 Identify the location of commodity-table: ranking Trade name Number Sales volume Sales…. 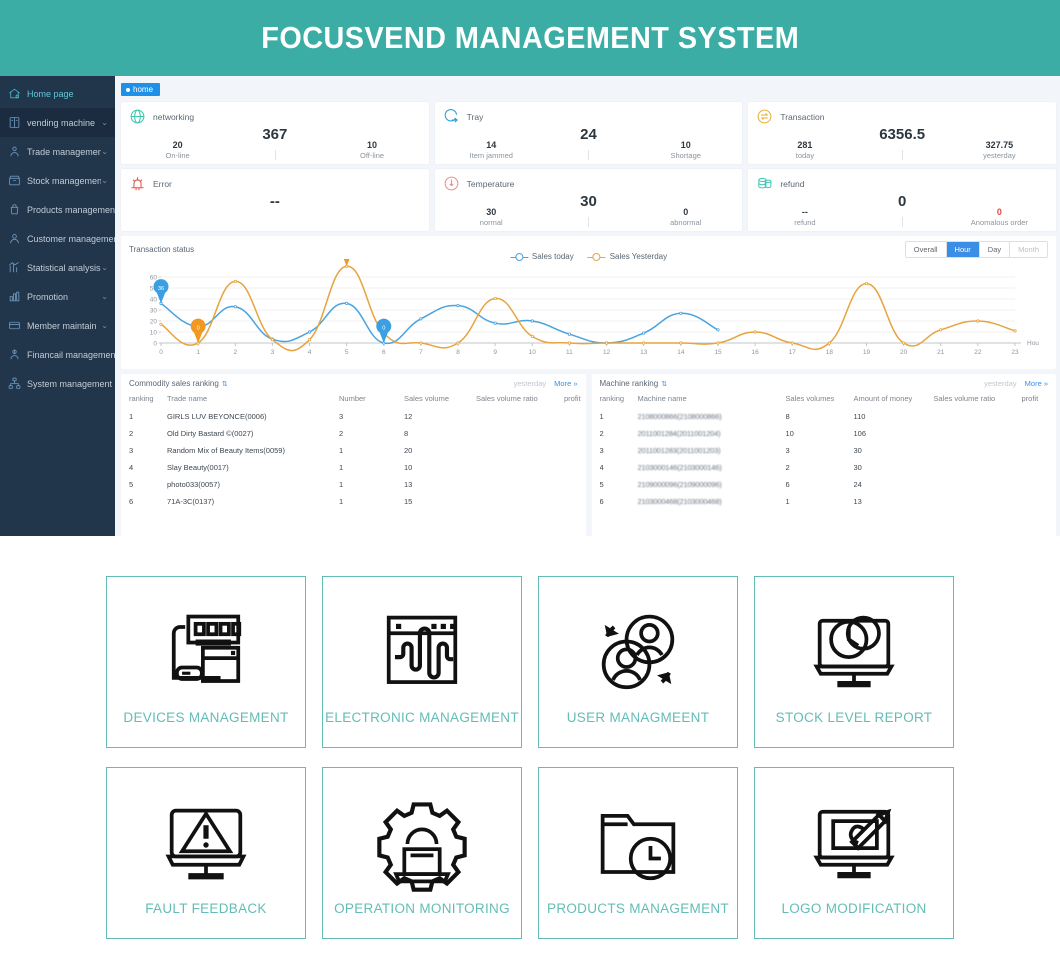
(355, 450).